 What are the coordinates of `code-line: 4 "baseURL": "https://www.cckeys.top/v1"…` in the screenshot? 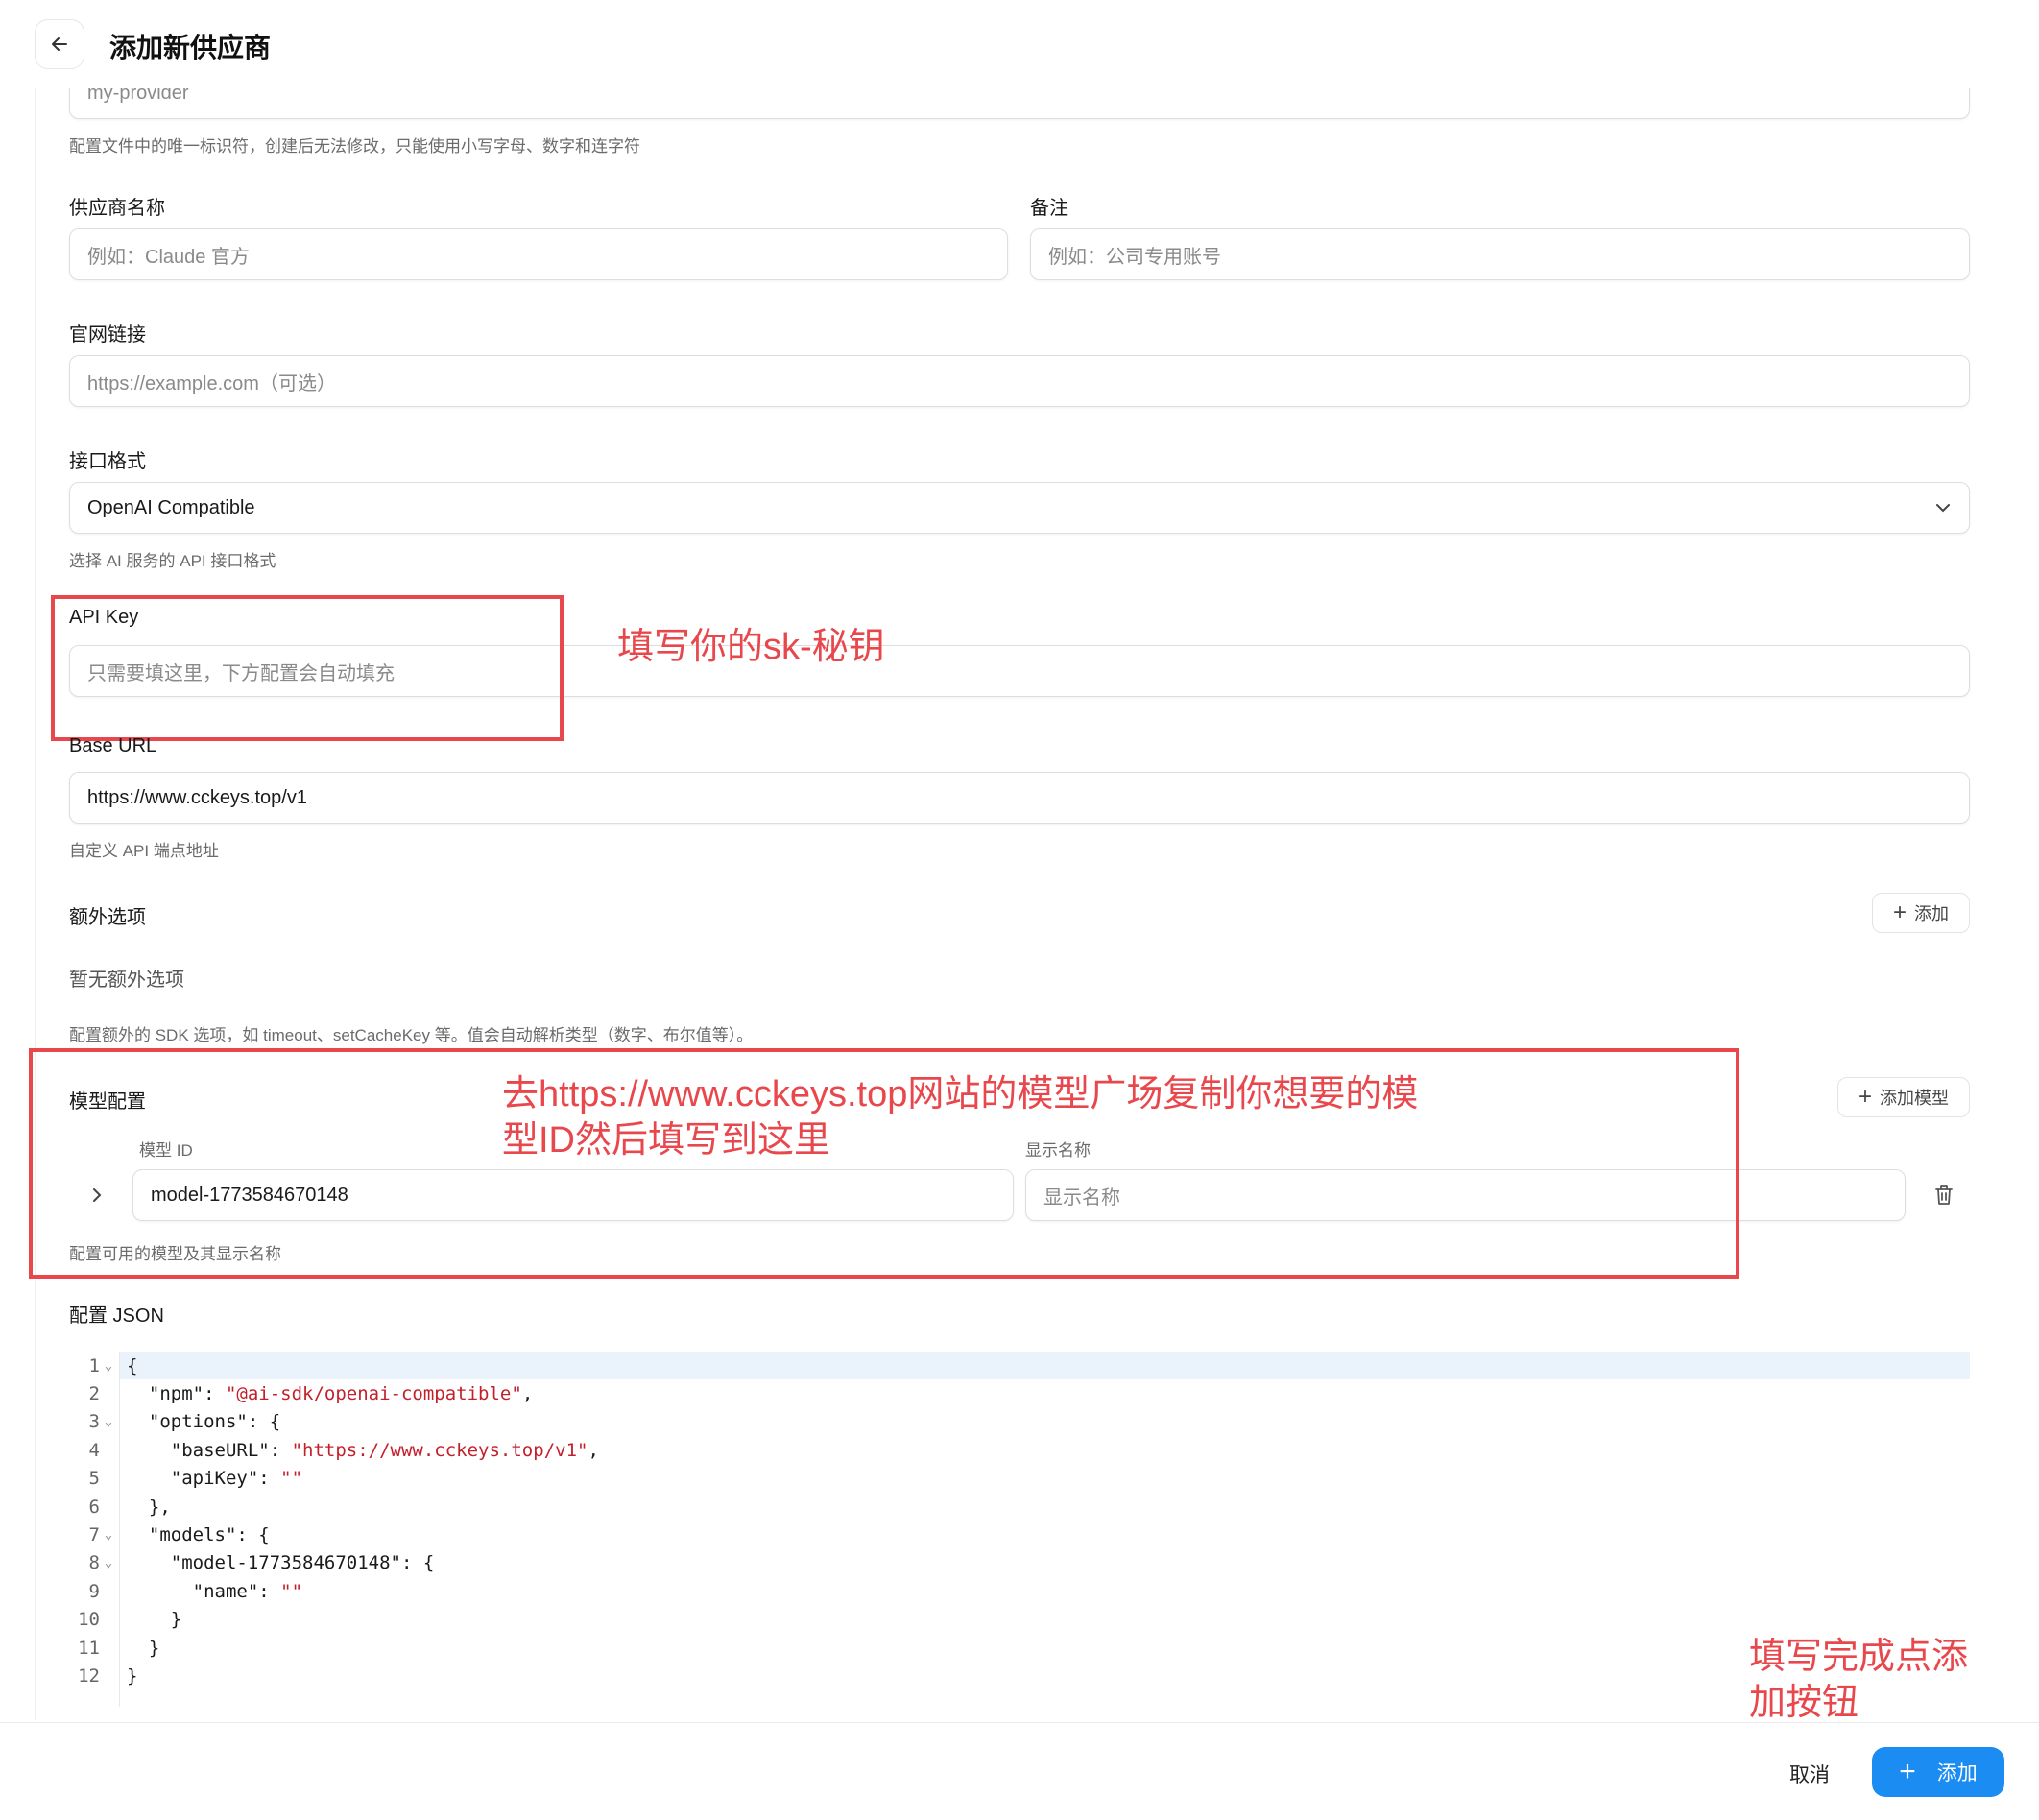 It's located at (1019, 1450).